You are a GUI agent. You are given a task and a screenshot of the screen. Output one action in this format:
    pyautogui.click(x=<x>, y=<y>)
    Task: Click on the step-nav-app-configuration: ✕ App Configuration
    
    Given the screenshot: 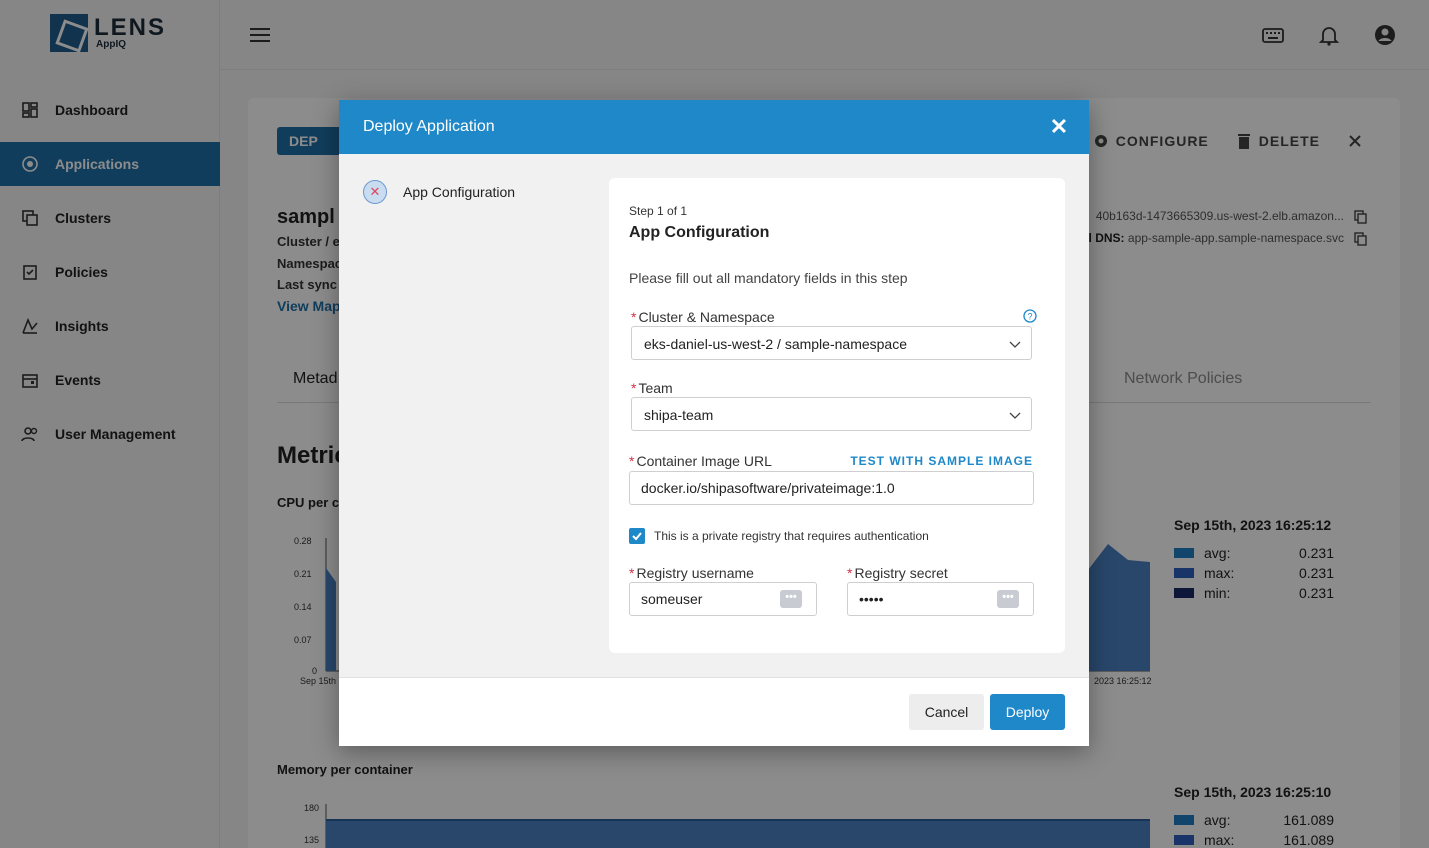 What is the action you would take?
    pyautogui.click(x=439, y=192)
    